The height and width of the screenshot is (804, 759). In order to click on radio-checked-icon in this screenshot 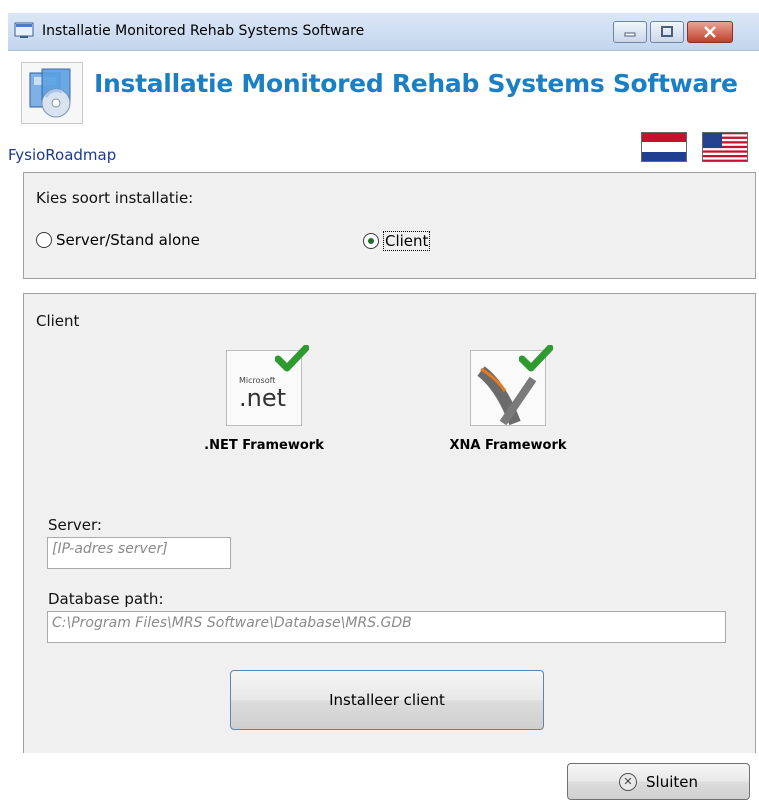, I will do `click(371, 241)`.